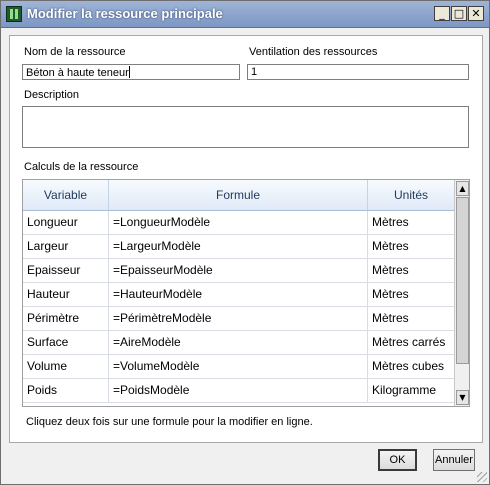 The width and height of the screenshot is (490, 485). I want to click on formula-cell: =LongueurModèle, so click(238, 222).